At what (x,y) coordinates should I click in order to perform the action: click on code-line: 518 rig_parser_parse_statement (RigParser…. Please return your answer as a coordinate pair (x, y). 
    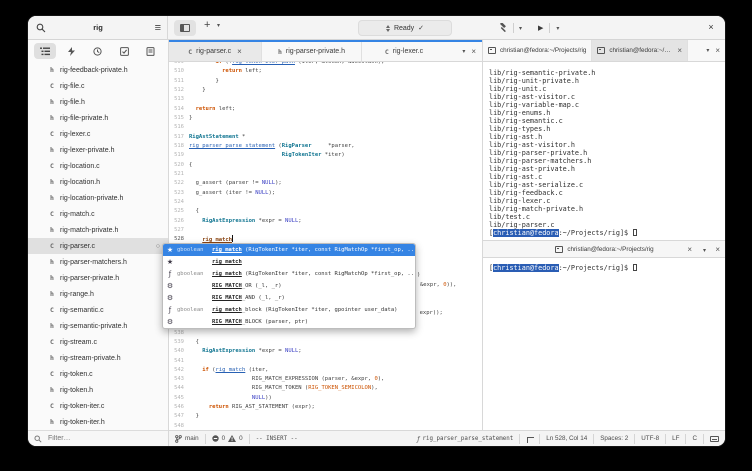
    Looking at the image, I should click on (325, 146).